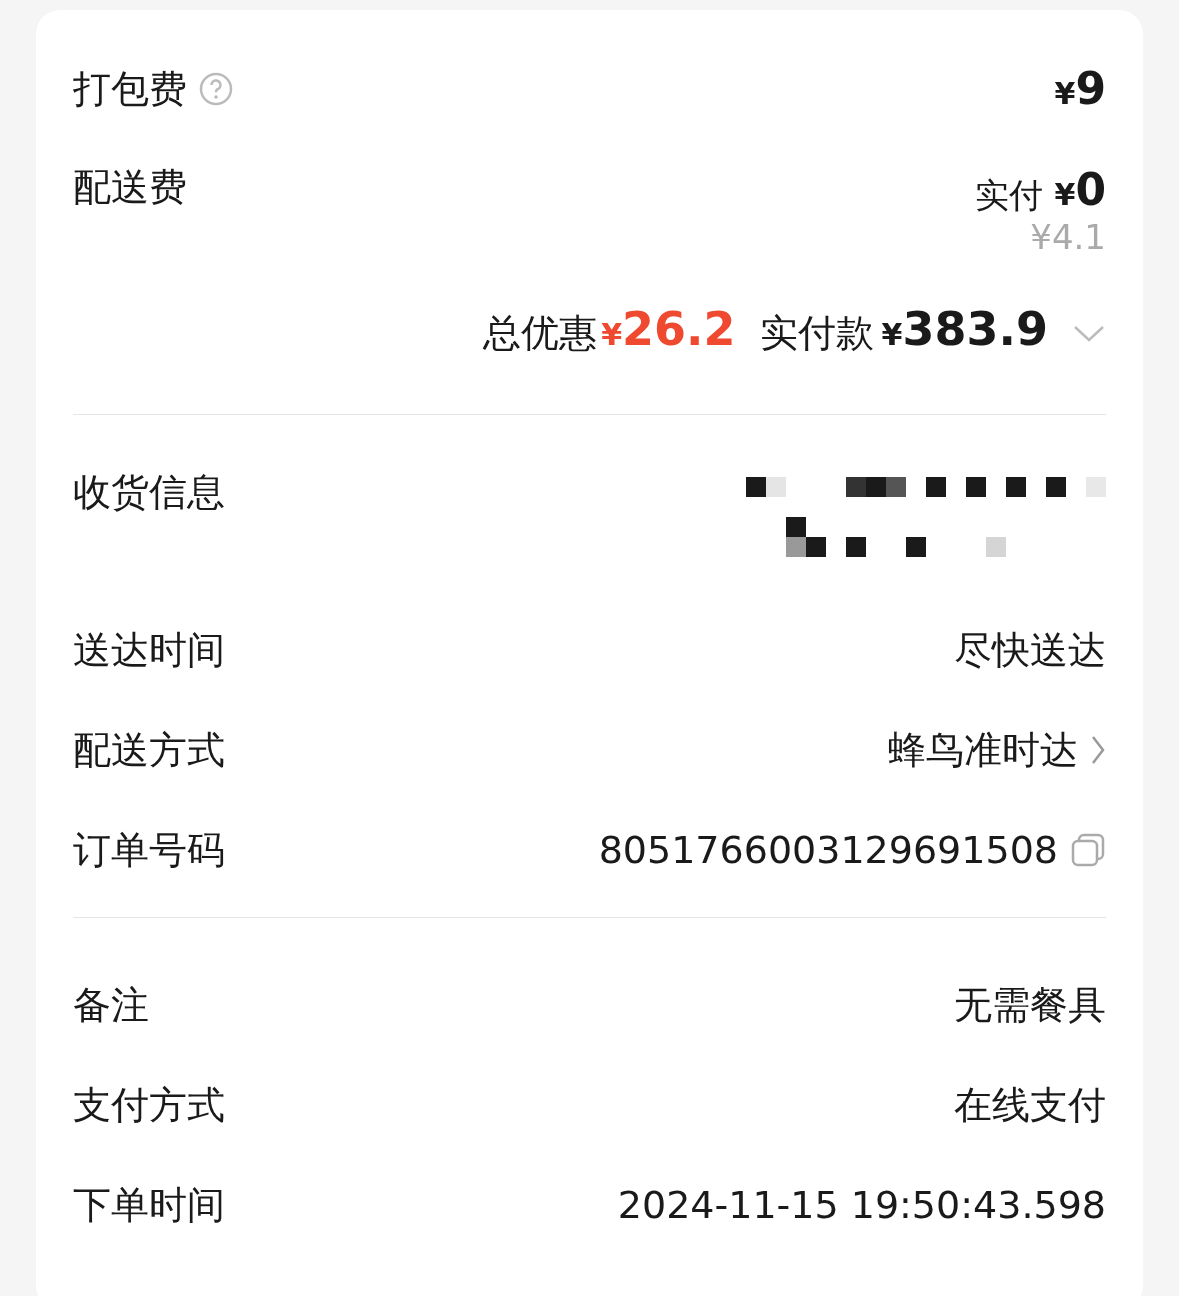 The width and height of the screenshot is (1179, 1296). Describe the element at coordinates (130, 187) in the screenshot. I see `row-label: 配送费` at that location.